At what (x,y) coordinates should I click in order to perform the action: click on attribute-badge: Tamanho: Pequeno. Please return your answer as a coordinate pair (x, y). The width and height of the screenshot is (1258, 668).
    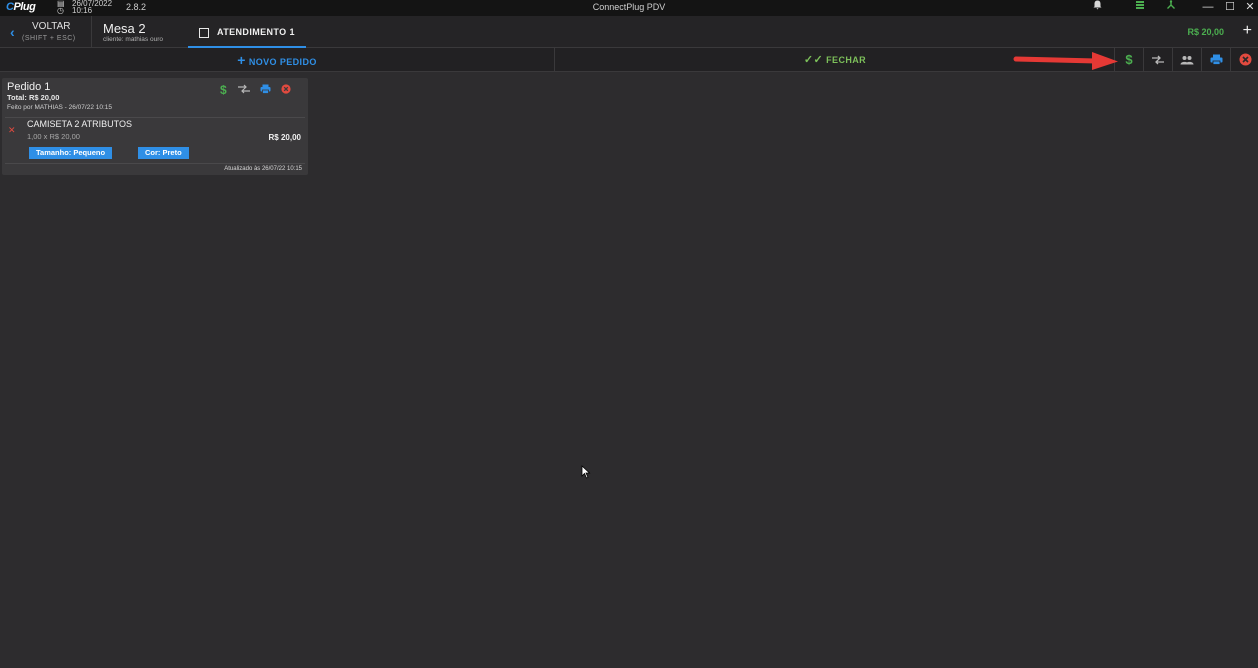
    Looking at the image, I should click on (71, 153).